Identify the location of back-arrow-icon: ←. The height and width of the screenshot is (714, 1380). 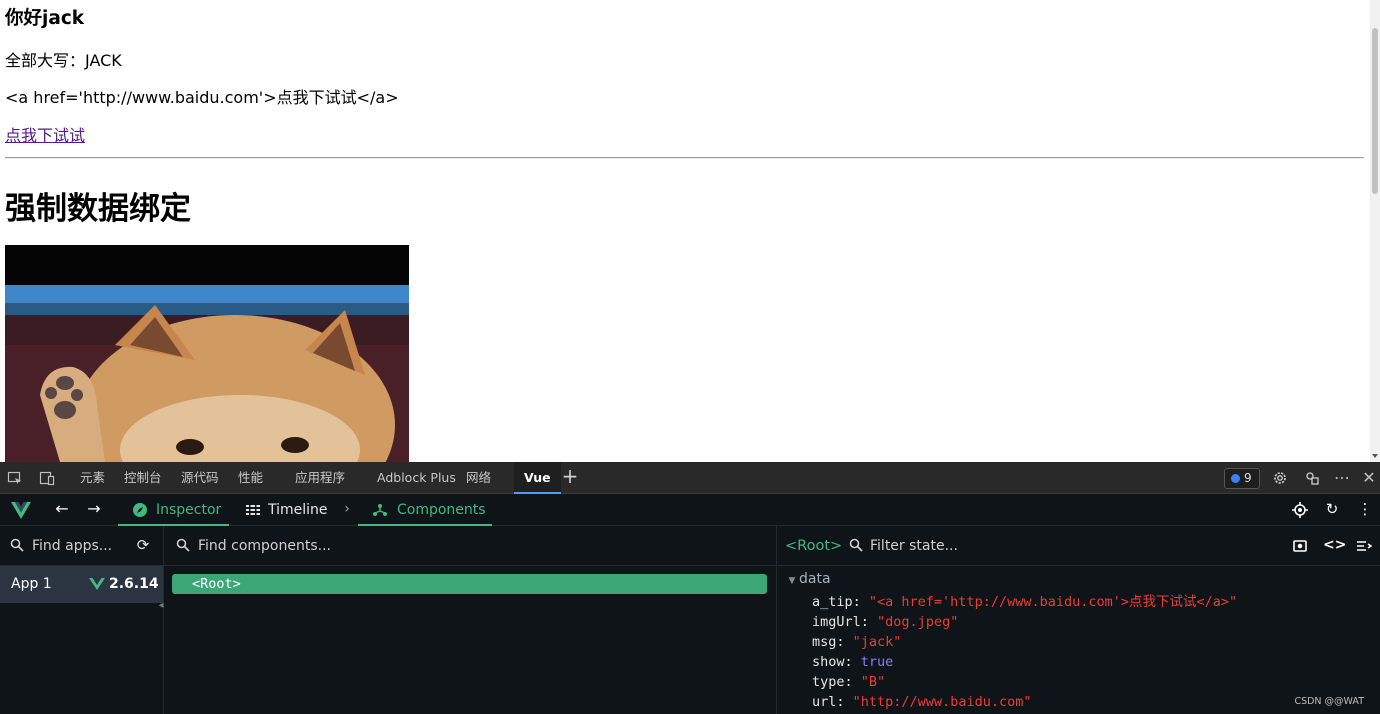
(62, 509).